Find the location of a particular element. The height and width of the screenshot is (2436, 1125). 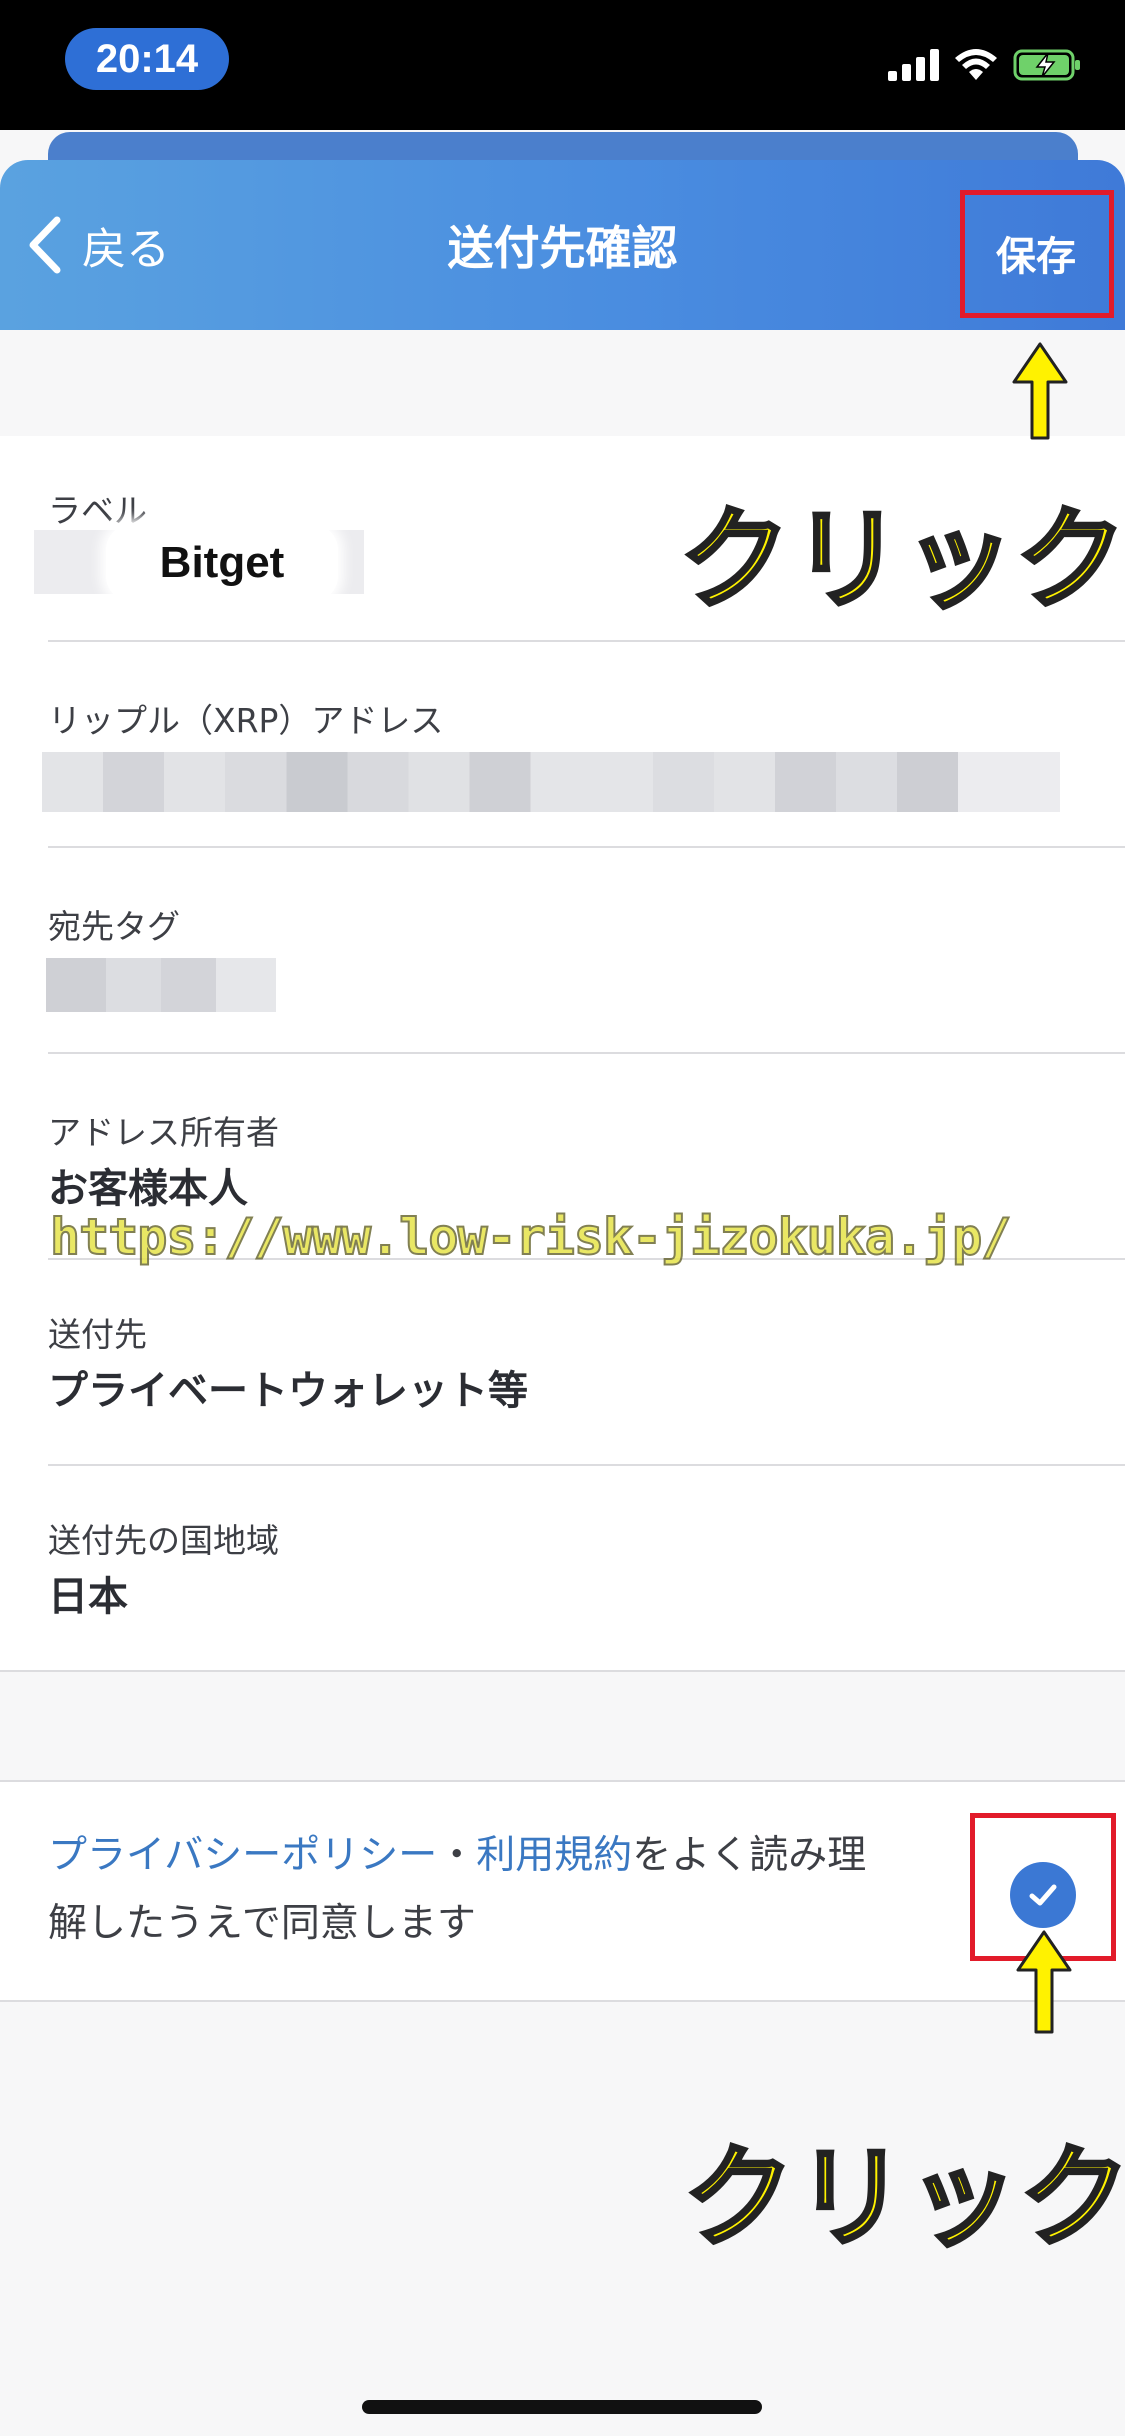

label-value: Bitget is located at coordinates (222, 563).